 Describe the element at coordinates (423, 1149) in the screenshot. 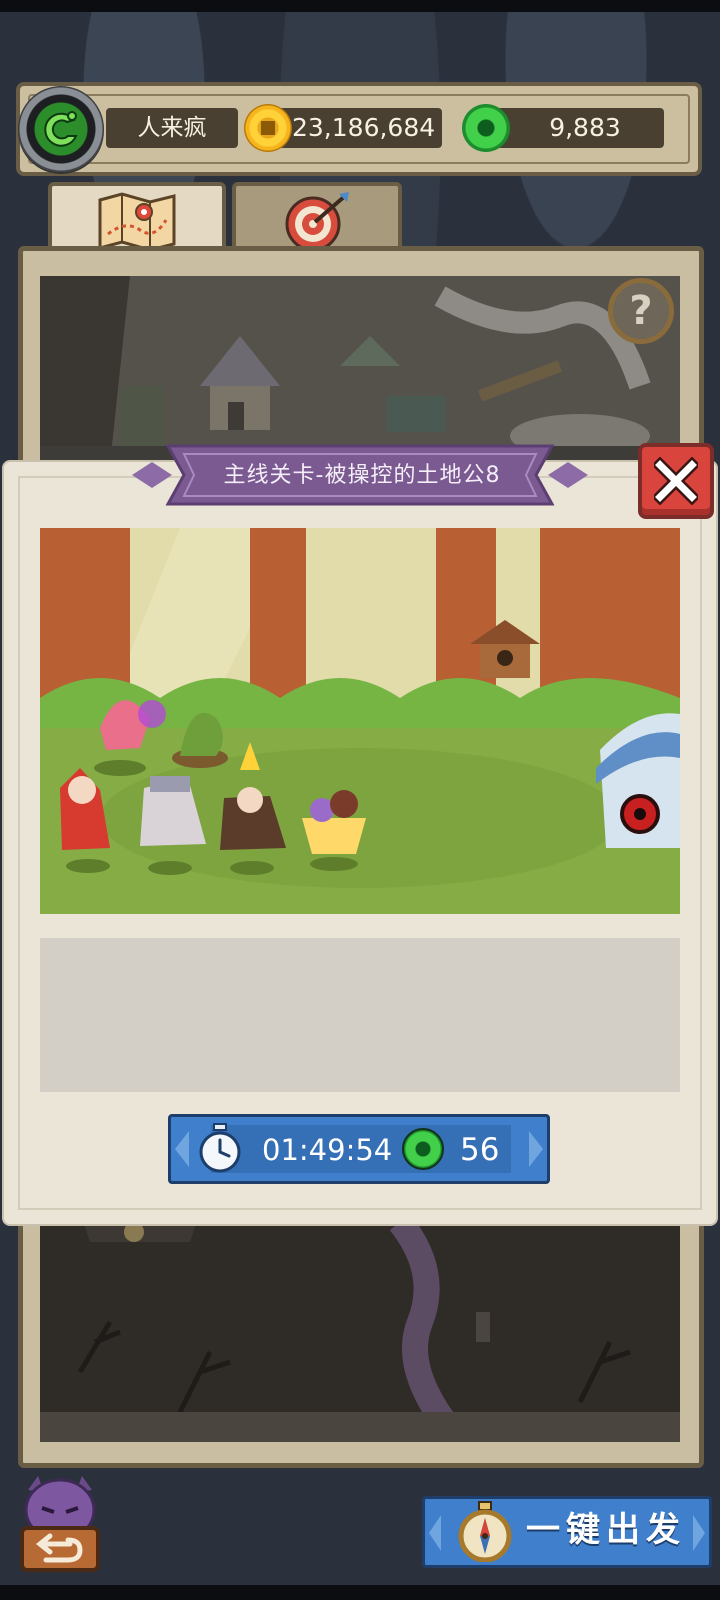

I see `jade-cost-icon` at that location.